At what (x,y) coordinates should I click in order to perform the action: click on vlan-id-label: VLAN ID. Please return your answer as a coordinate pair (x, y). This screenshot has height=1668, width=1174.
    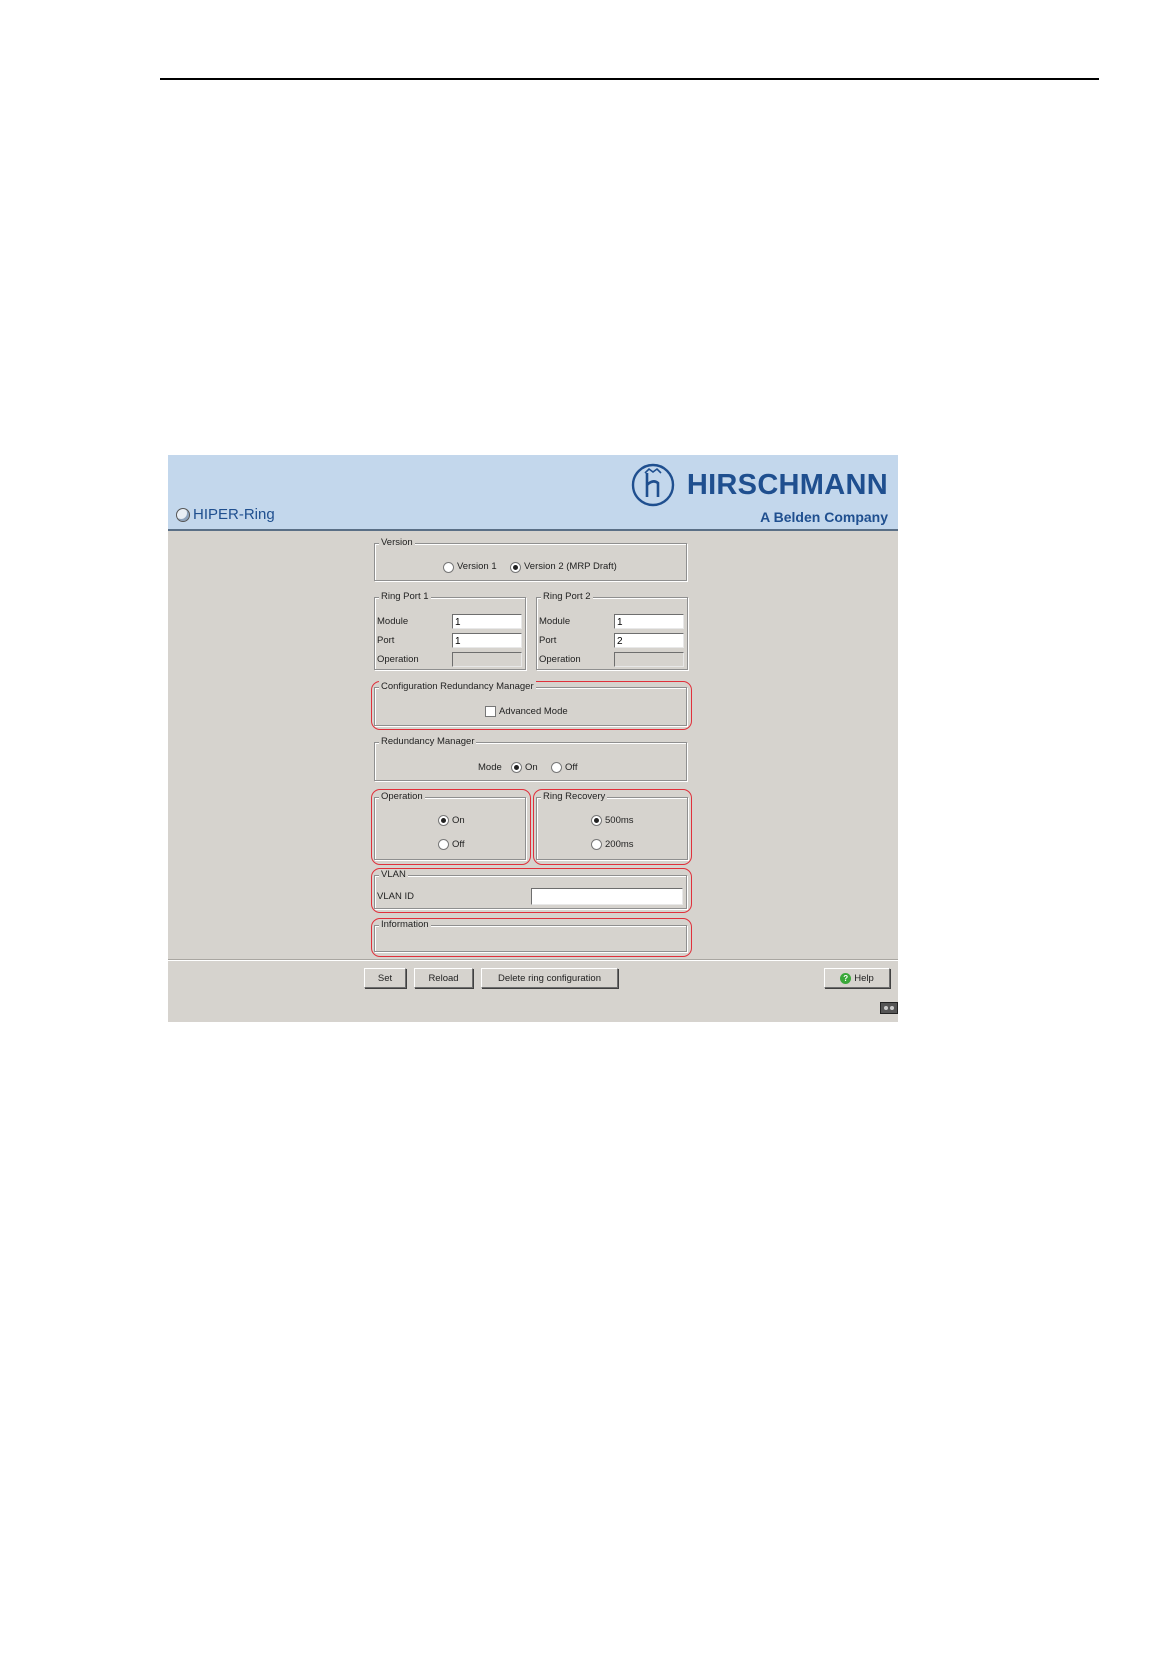
    Looking at the image, I should click on (395, 896).